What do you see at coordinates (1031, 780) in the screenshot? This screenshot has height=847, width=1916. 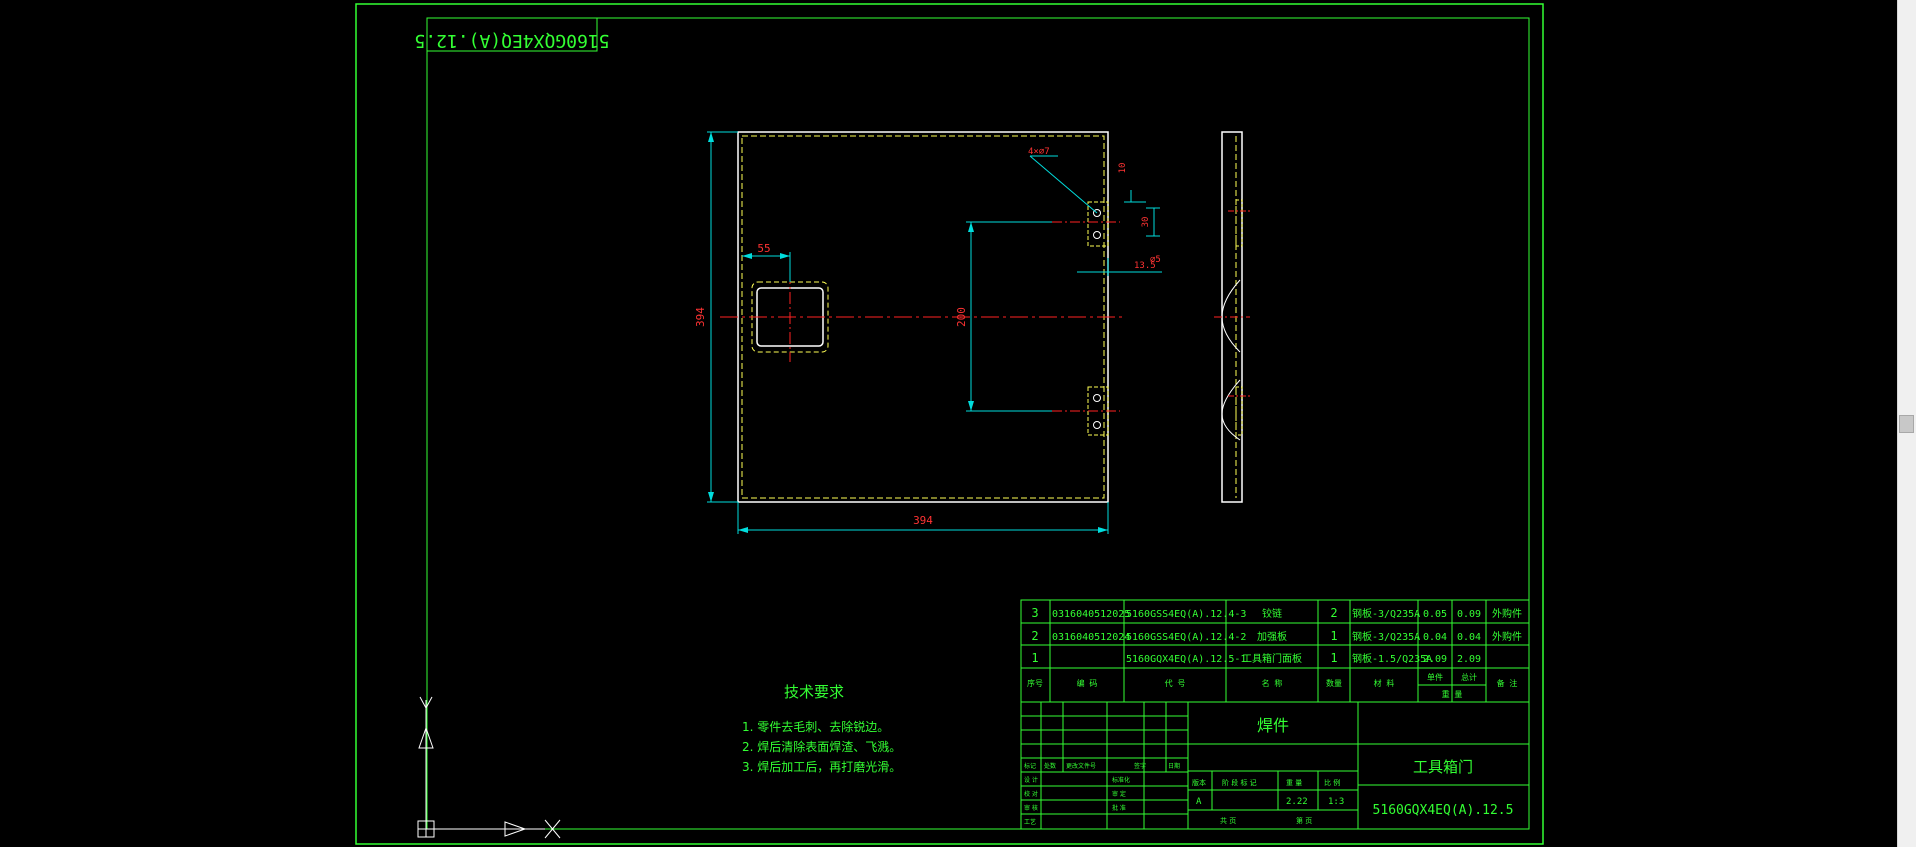 I see `label-design: 设 计` at bounding box center [1031, 780].